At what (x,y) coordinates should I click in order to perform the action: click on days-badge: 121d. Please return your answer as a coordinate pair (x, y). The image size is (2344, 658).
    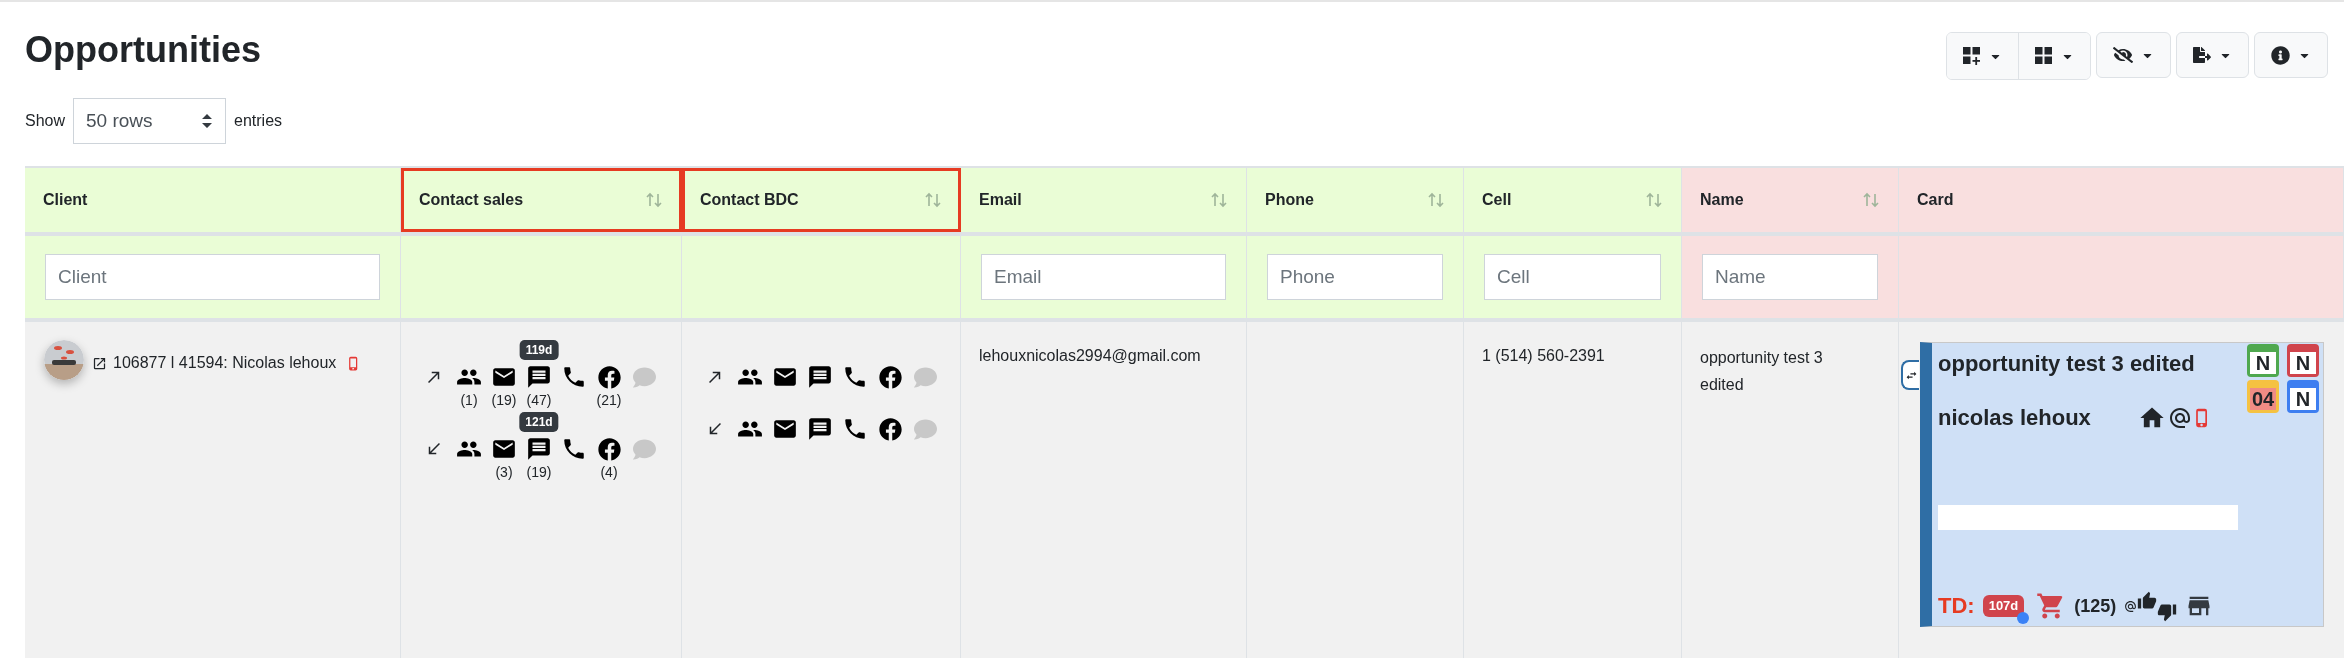
    Looking at the image, I should click on (539, 422).